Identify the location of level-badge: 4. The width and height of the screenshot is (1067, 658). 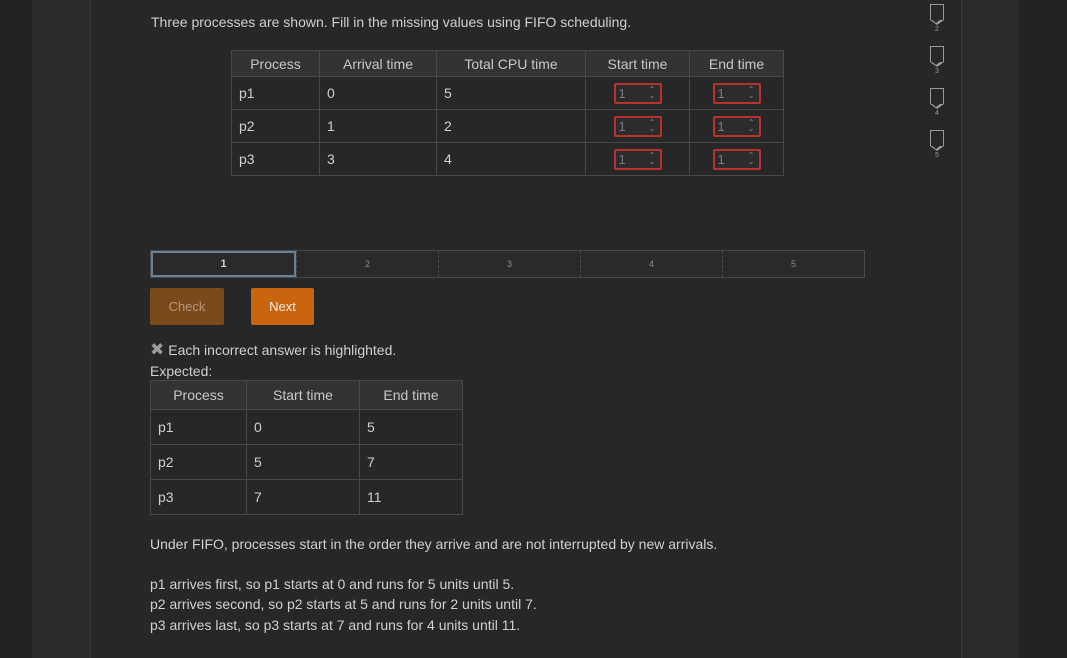
(937, 102).